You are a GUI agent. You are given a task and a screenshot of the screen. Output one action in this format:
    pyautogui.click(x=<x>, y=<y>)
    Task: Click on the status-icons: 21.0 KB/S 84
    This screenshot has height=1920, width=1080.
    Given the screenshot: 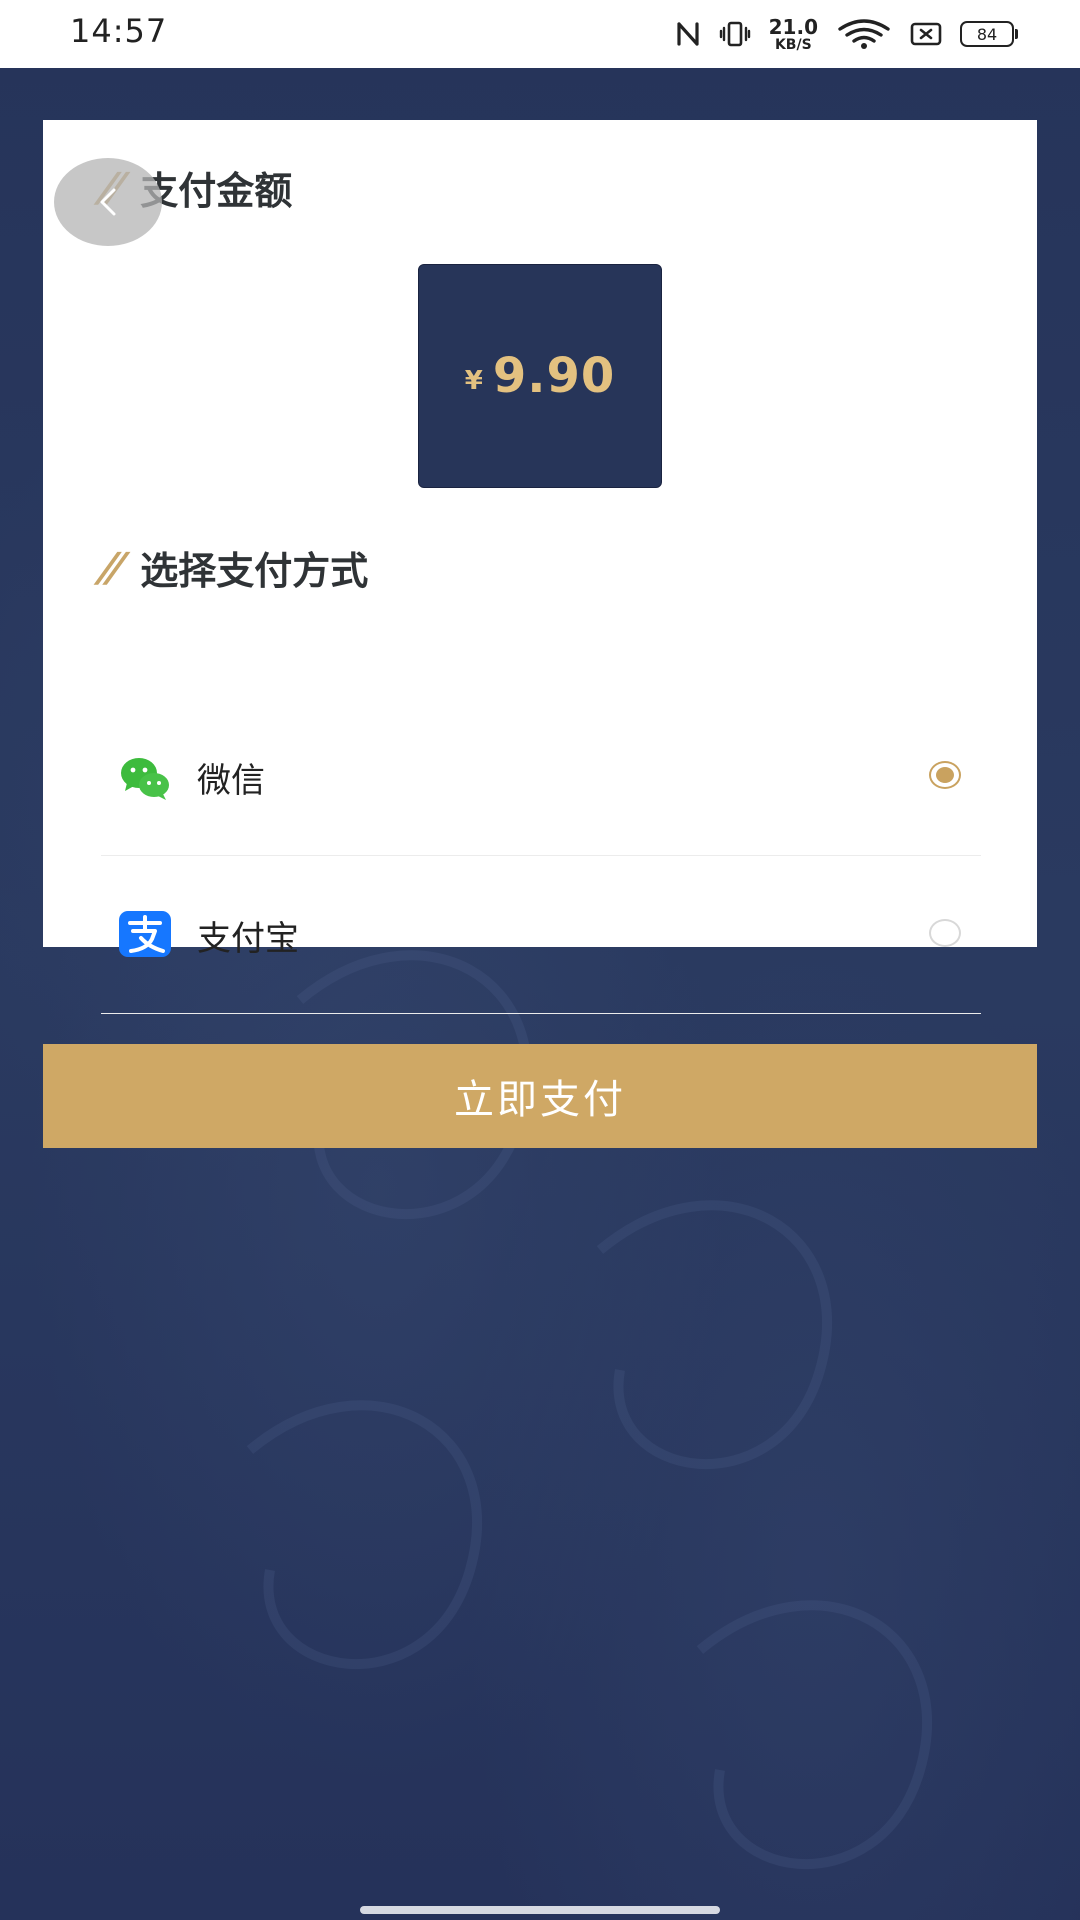 What is the action you would take?
    pyautogui.click(x=846, y=34)
    